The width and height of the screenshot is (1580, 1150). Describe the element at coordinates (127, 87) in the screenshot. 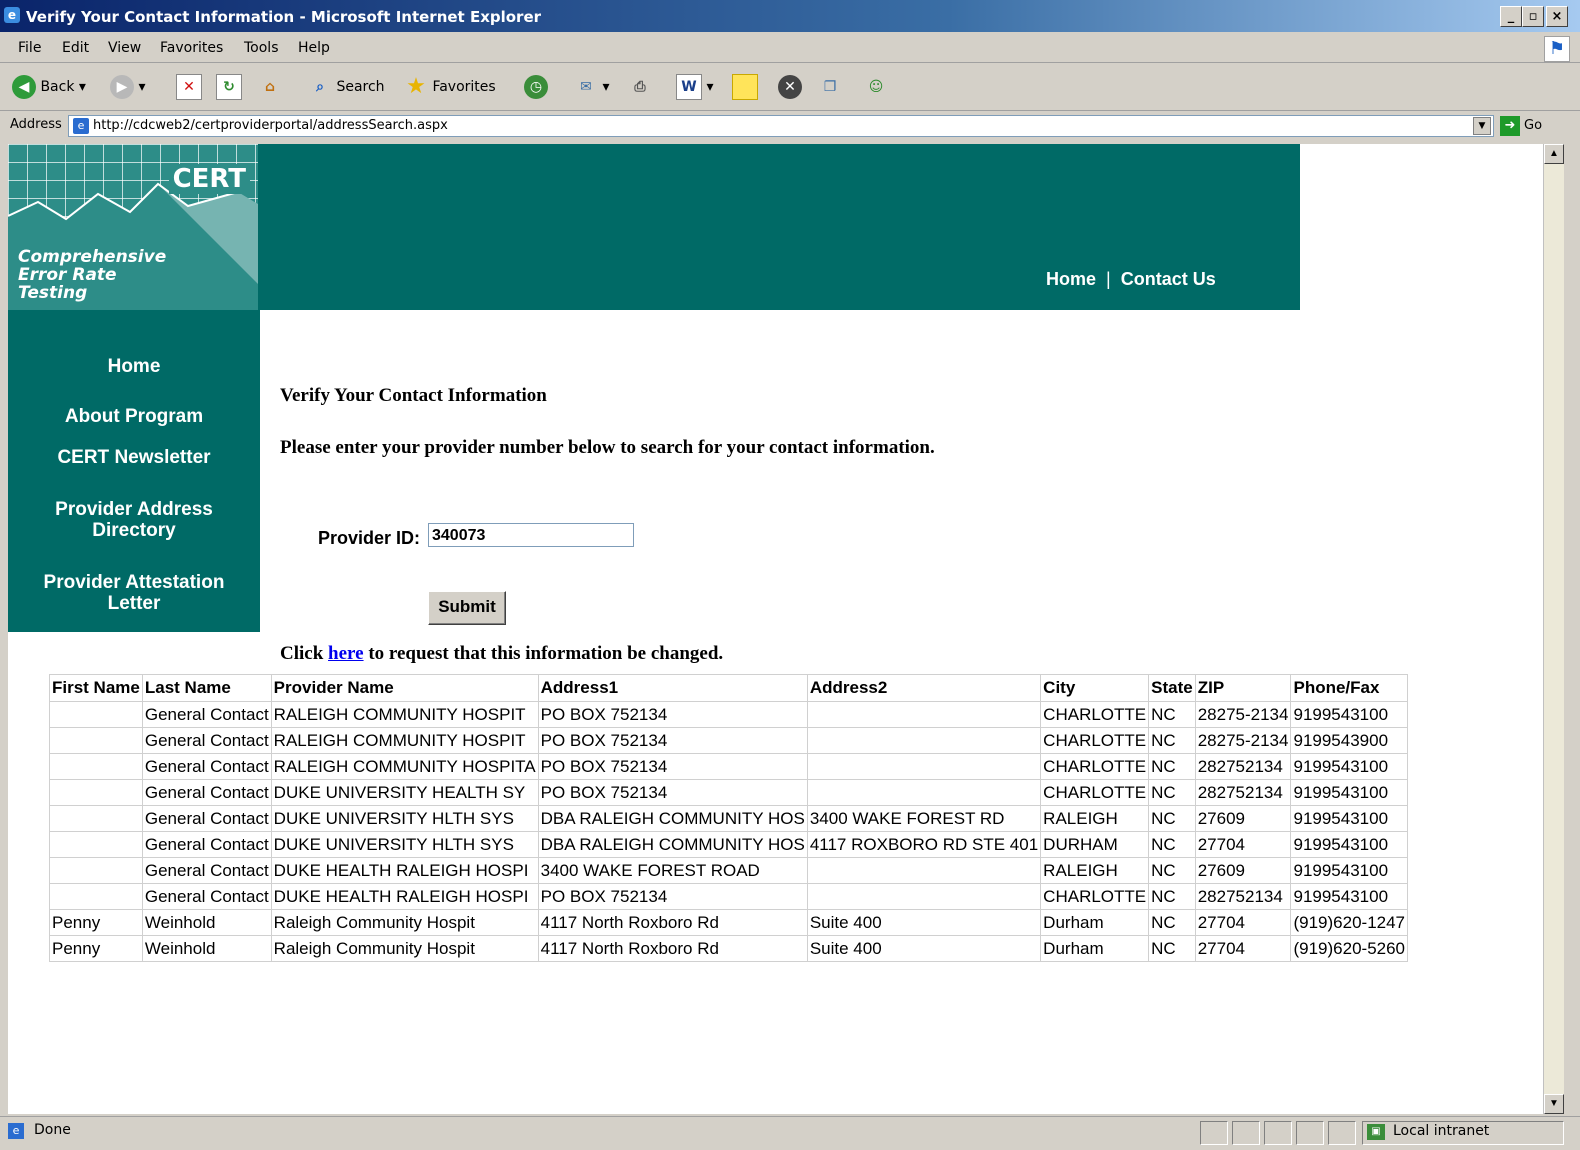

I see `forward-button: ▶ ▾` at that location.